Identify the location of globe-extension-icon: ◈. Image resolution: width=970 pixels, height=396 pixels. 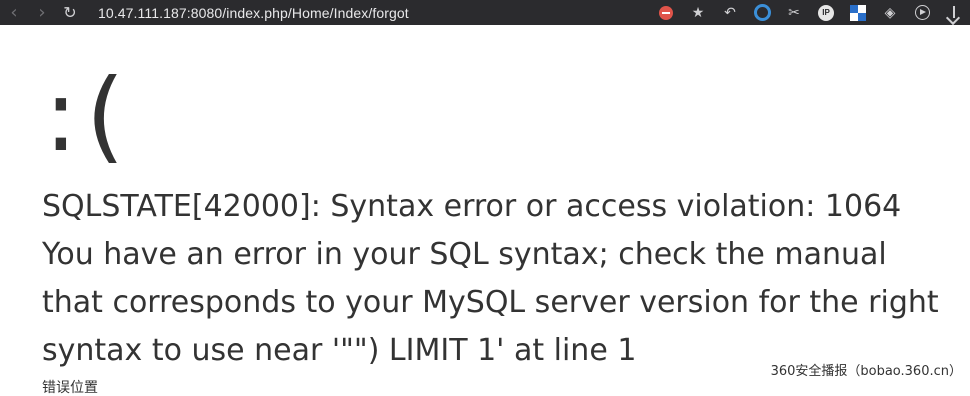
(890, 12).